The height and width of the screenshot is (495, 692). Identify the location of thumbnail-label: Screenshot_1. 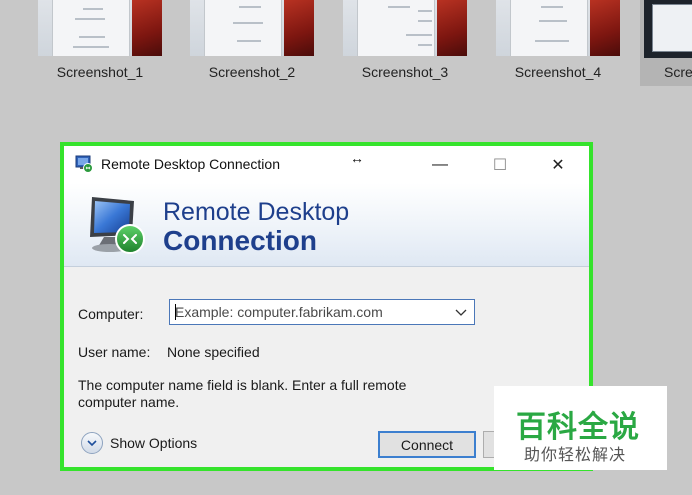
(100, 72).